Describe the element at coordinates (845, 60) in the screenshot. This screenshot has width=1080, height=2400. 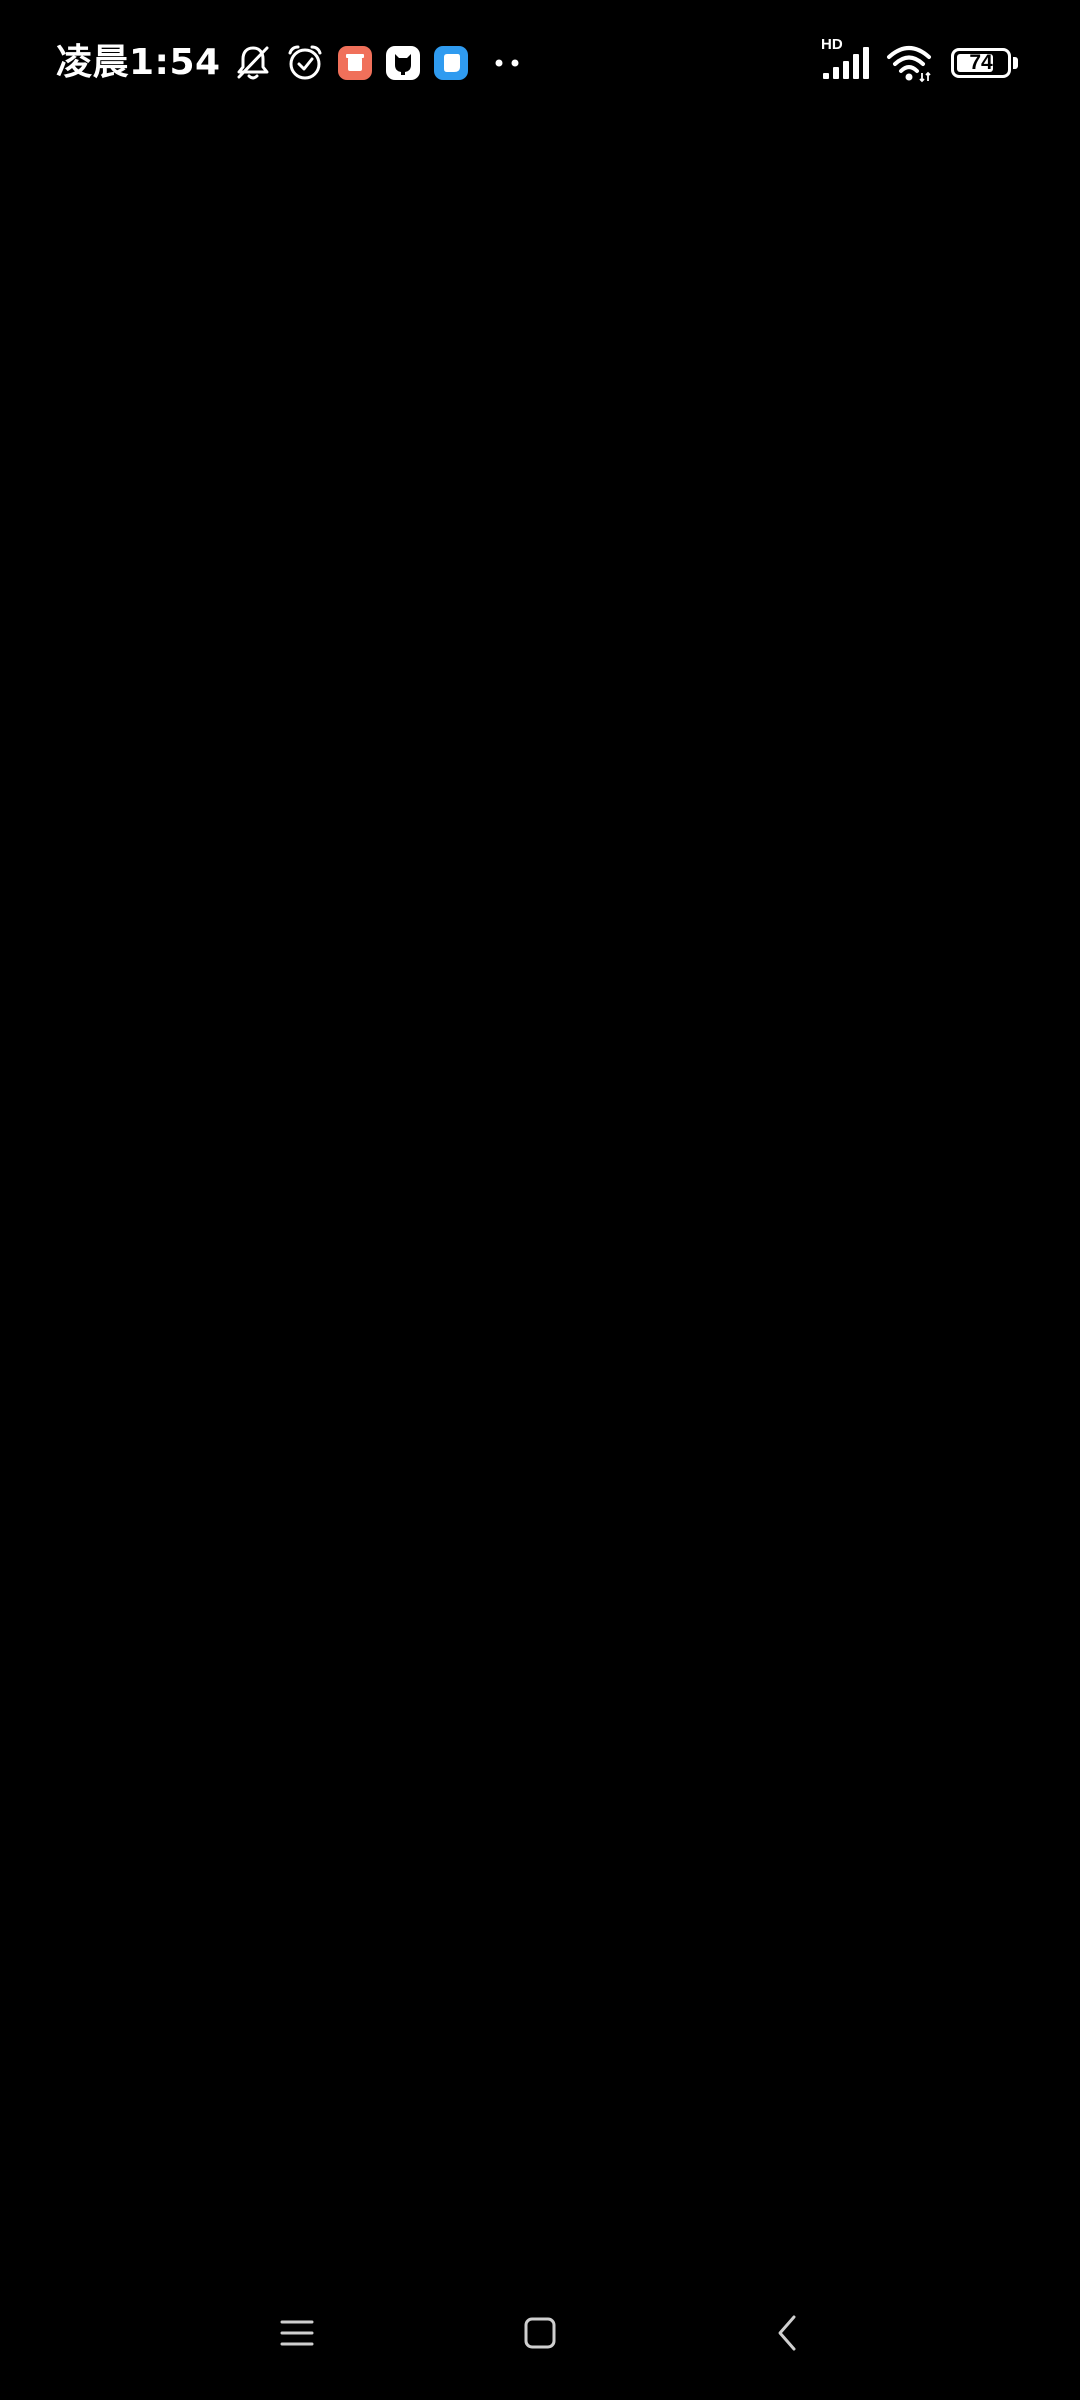
I see `cellular-signal-icon: HD` at that location.